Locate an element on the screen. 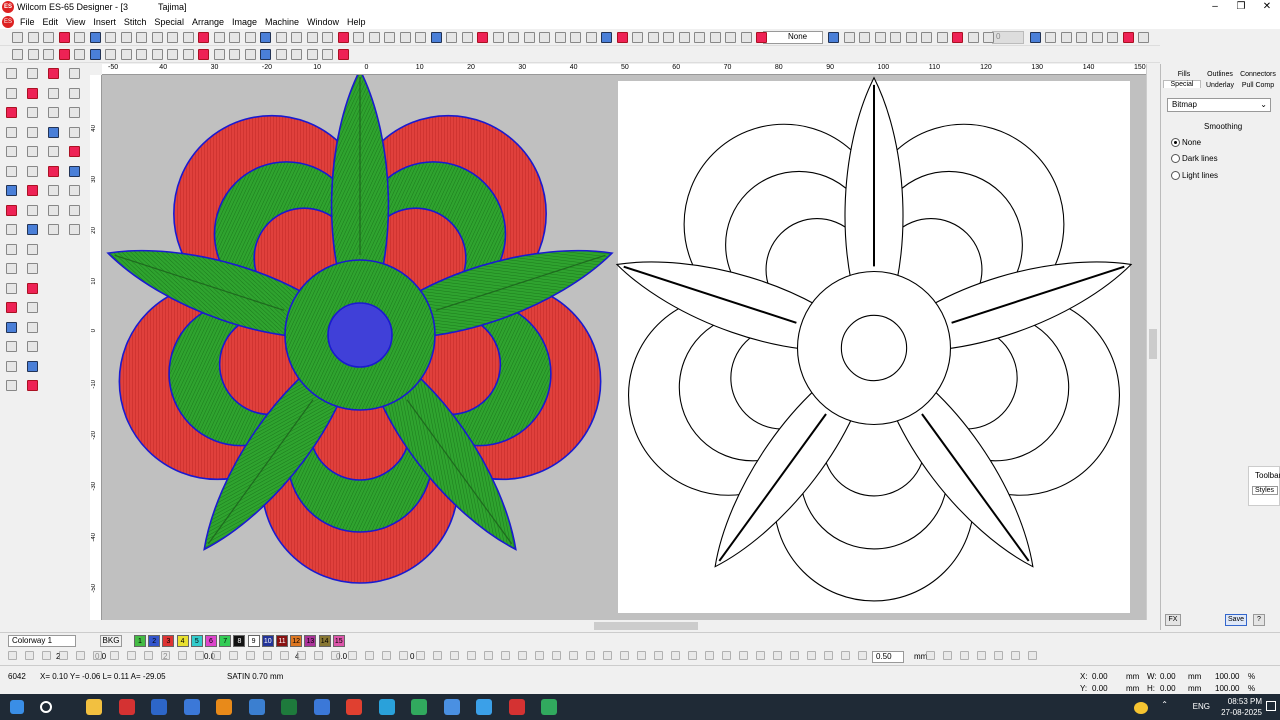 The height and width of the screenshot is (720, 1280). windows-start-icon is located at coordinates (17, 707).